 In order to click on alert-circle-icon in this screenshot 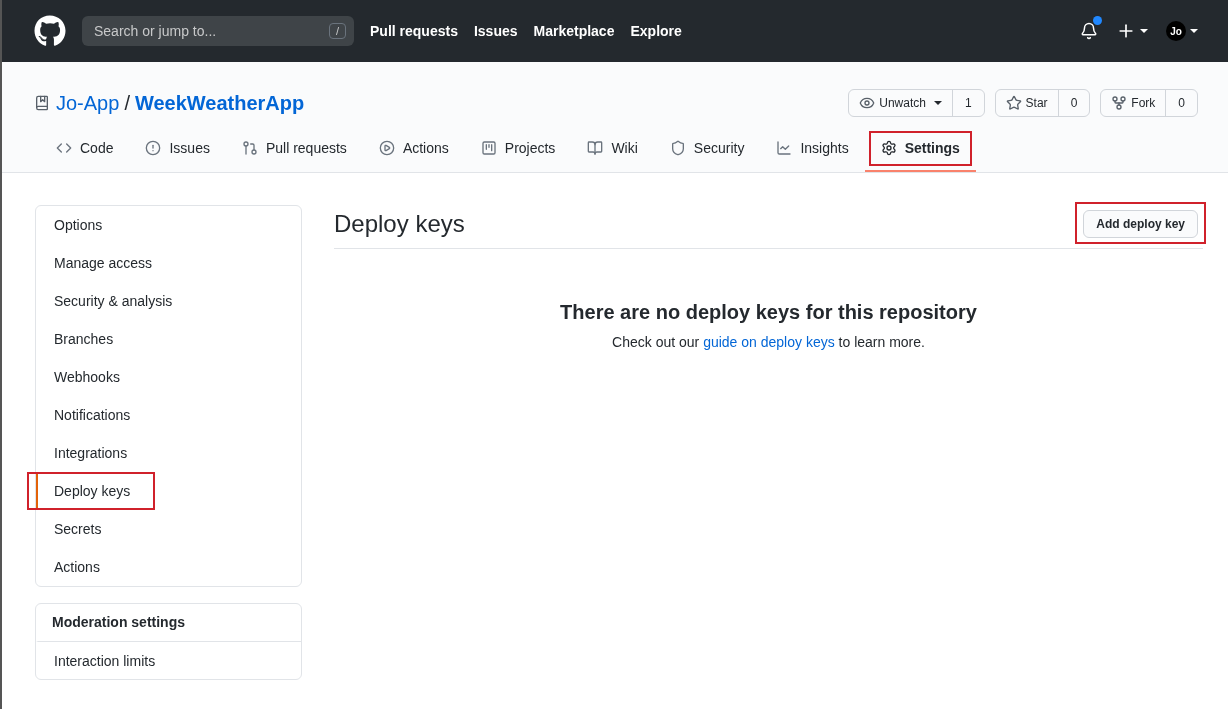, I will do `click(153, 148)`.